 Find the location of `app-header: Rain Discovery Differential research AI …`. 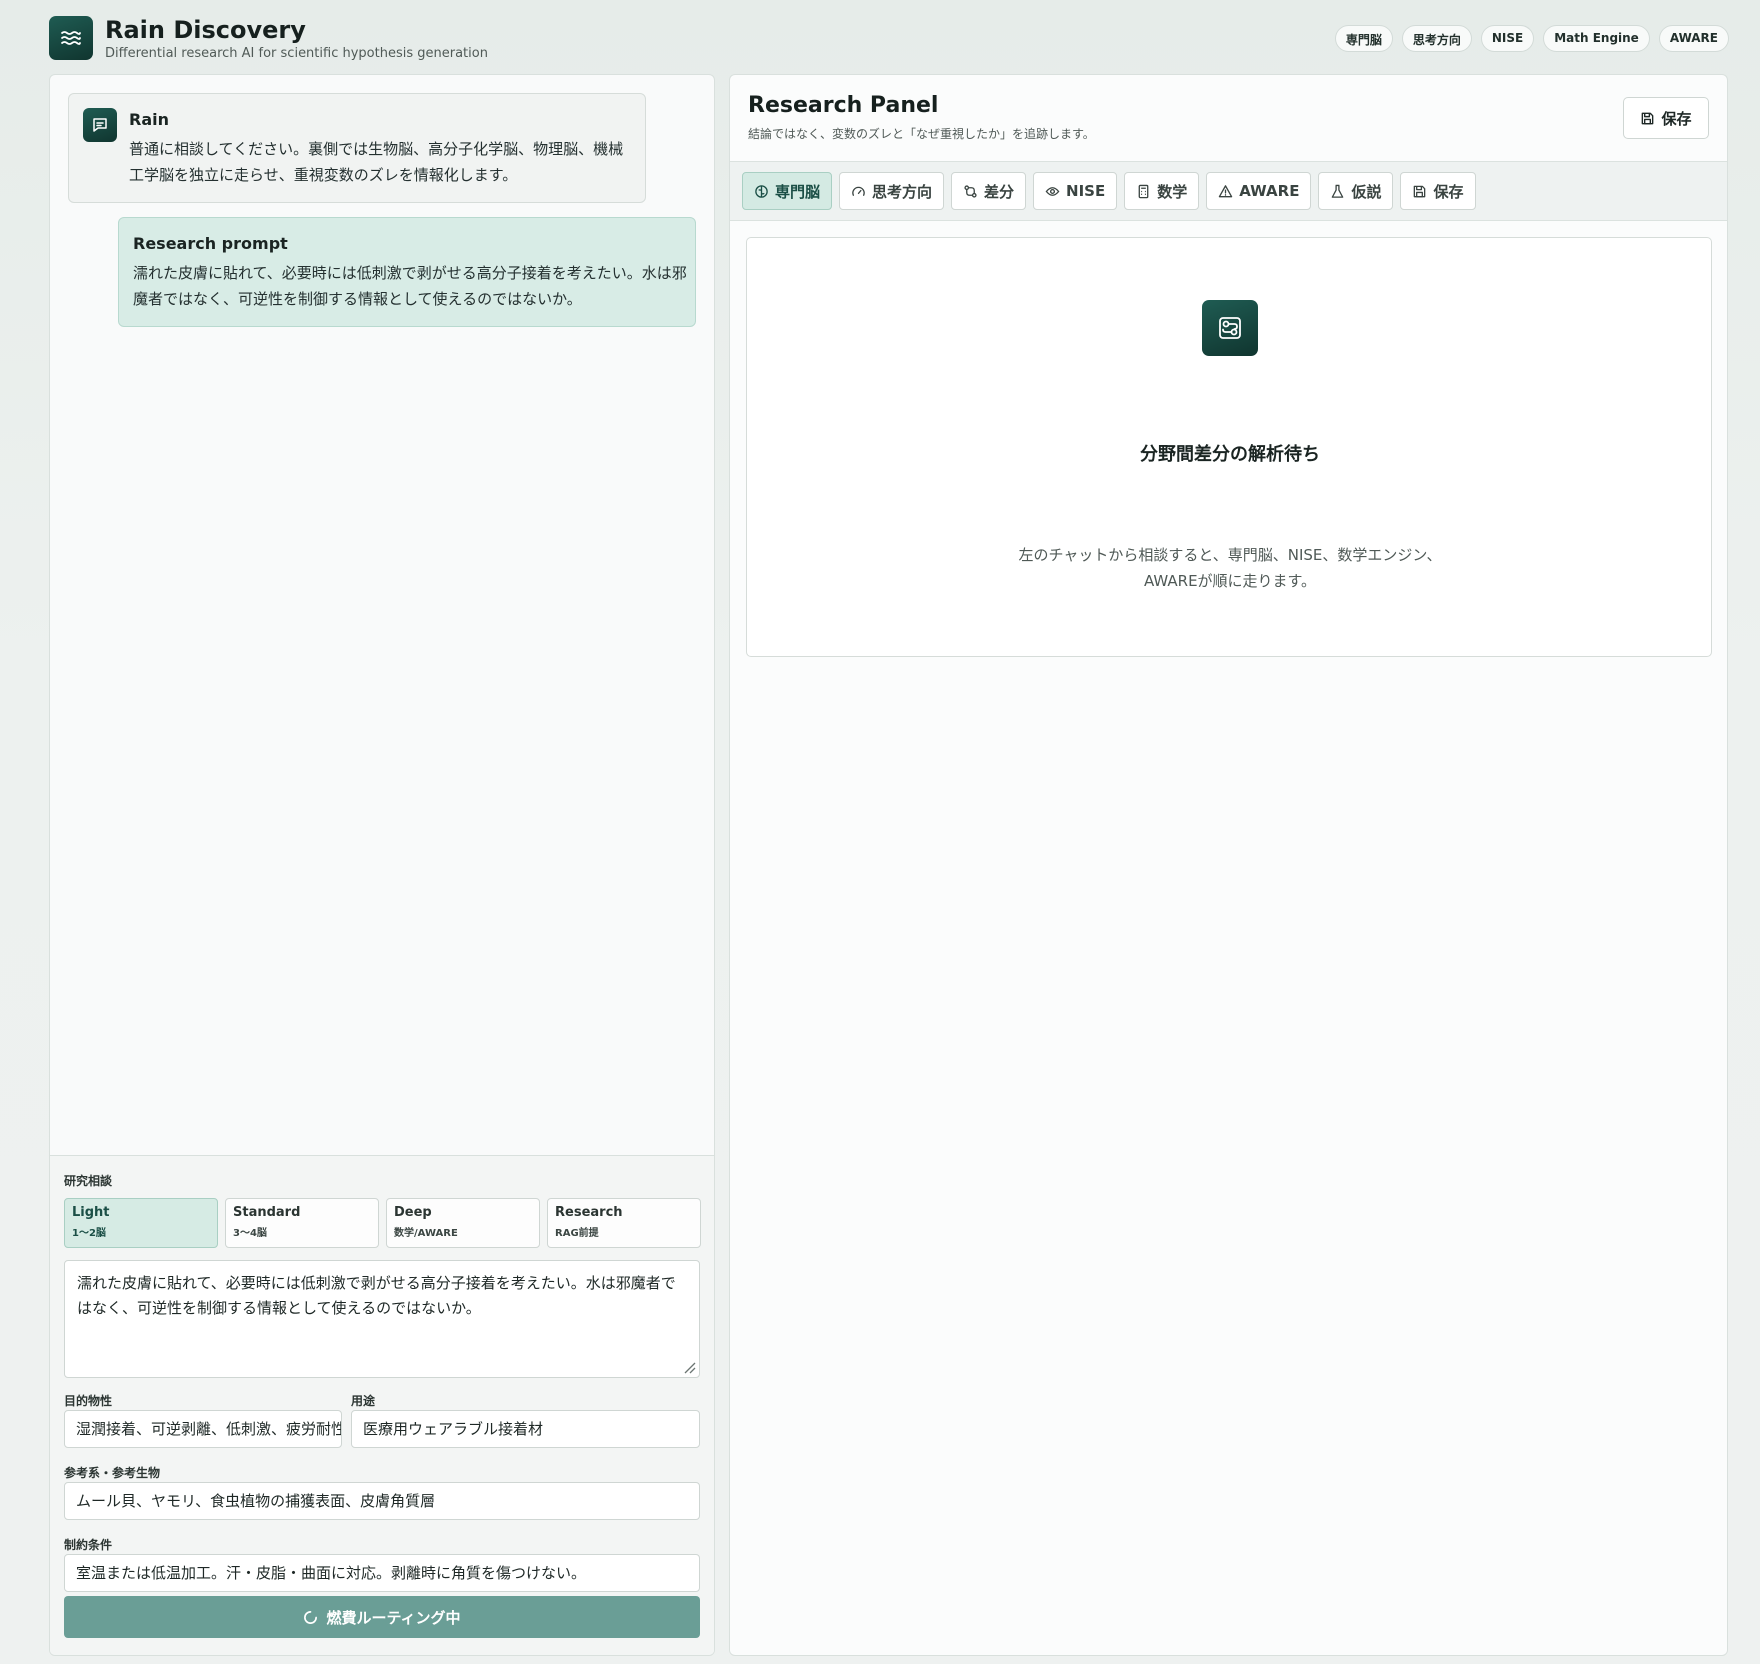

app-header: Rain Discovery Differential research AI … is located at coordinates (889, 39).